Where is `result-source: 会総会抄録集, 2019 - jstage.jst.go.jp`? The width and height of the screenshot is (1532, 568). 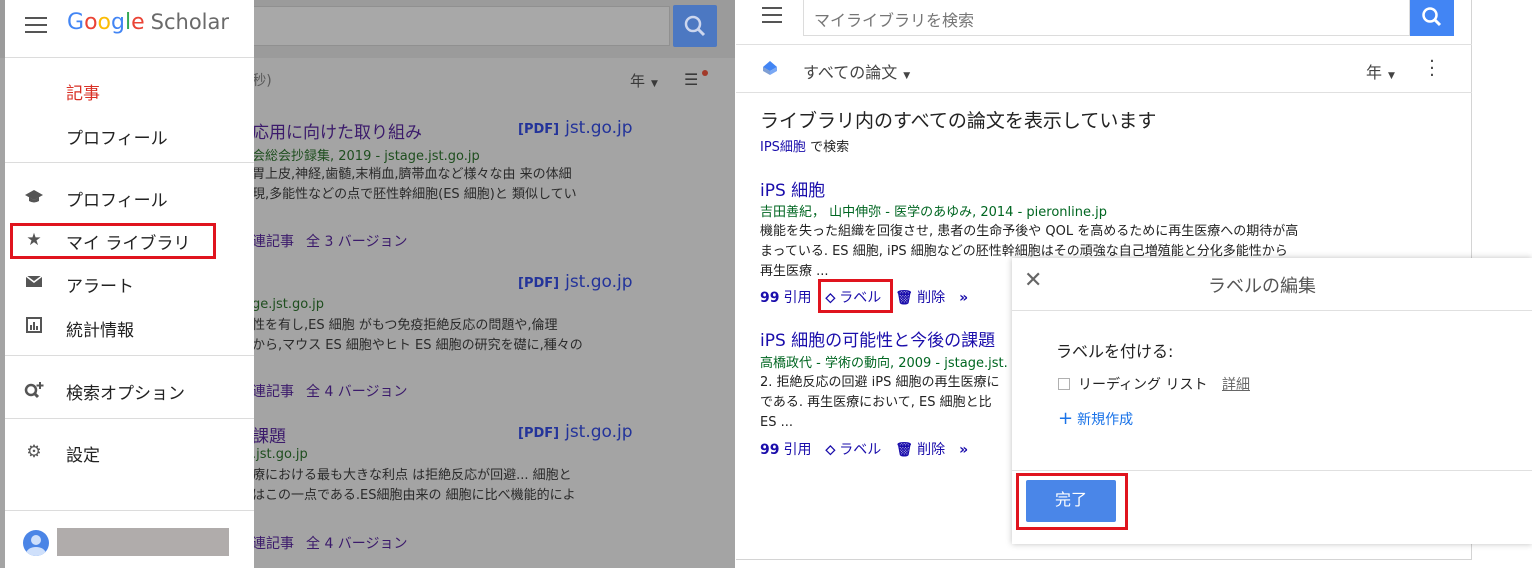
result-source: 会総会抄録集, 2019 - jstage.jst.go.jp is located at coordinates (366, 156).